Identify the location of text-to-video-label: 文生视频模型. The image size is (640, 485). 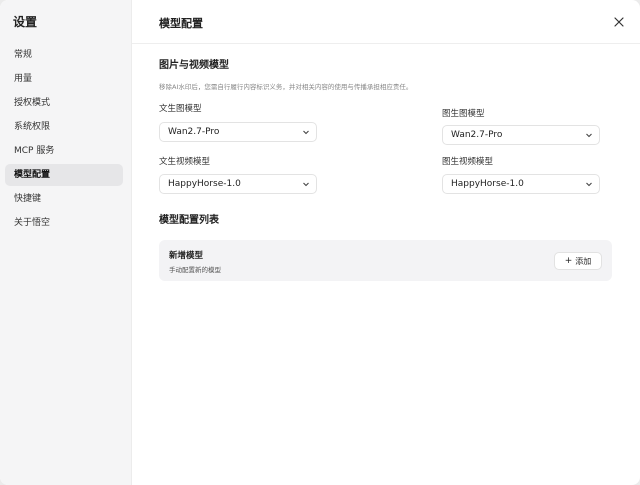
(185, 162).